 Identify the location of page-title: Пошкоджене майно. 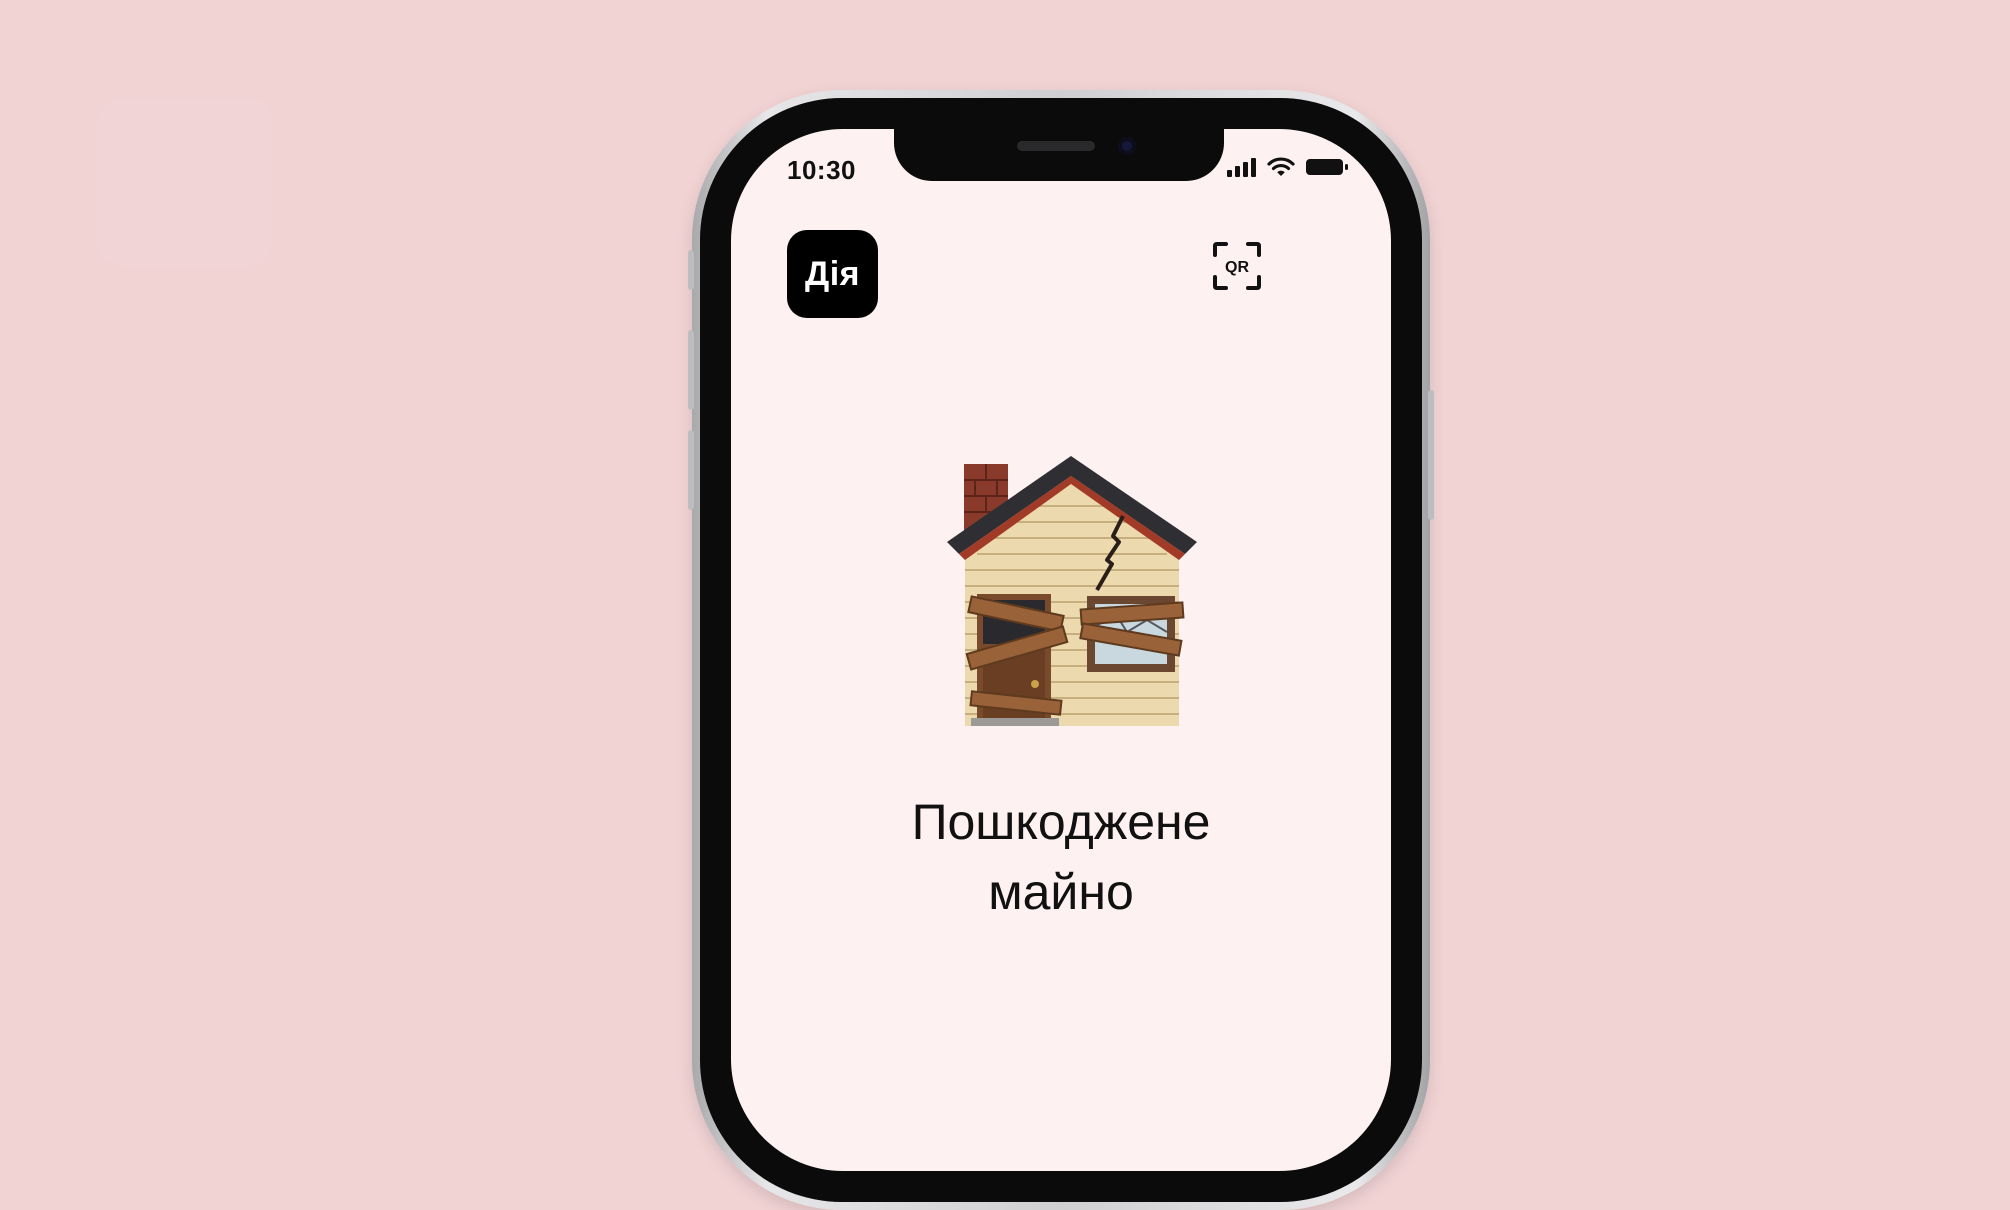
(1061, 857).